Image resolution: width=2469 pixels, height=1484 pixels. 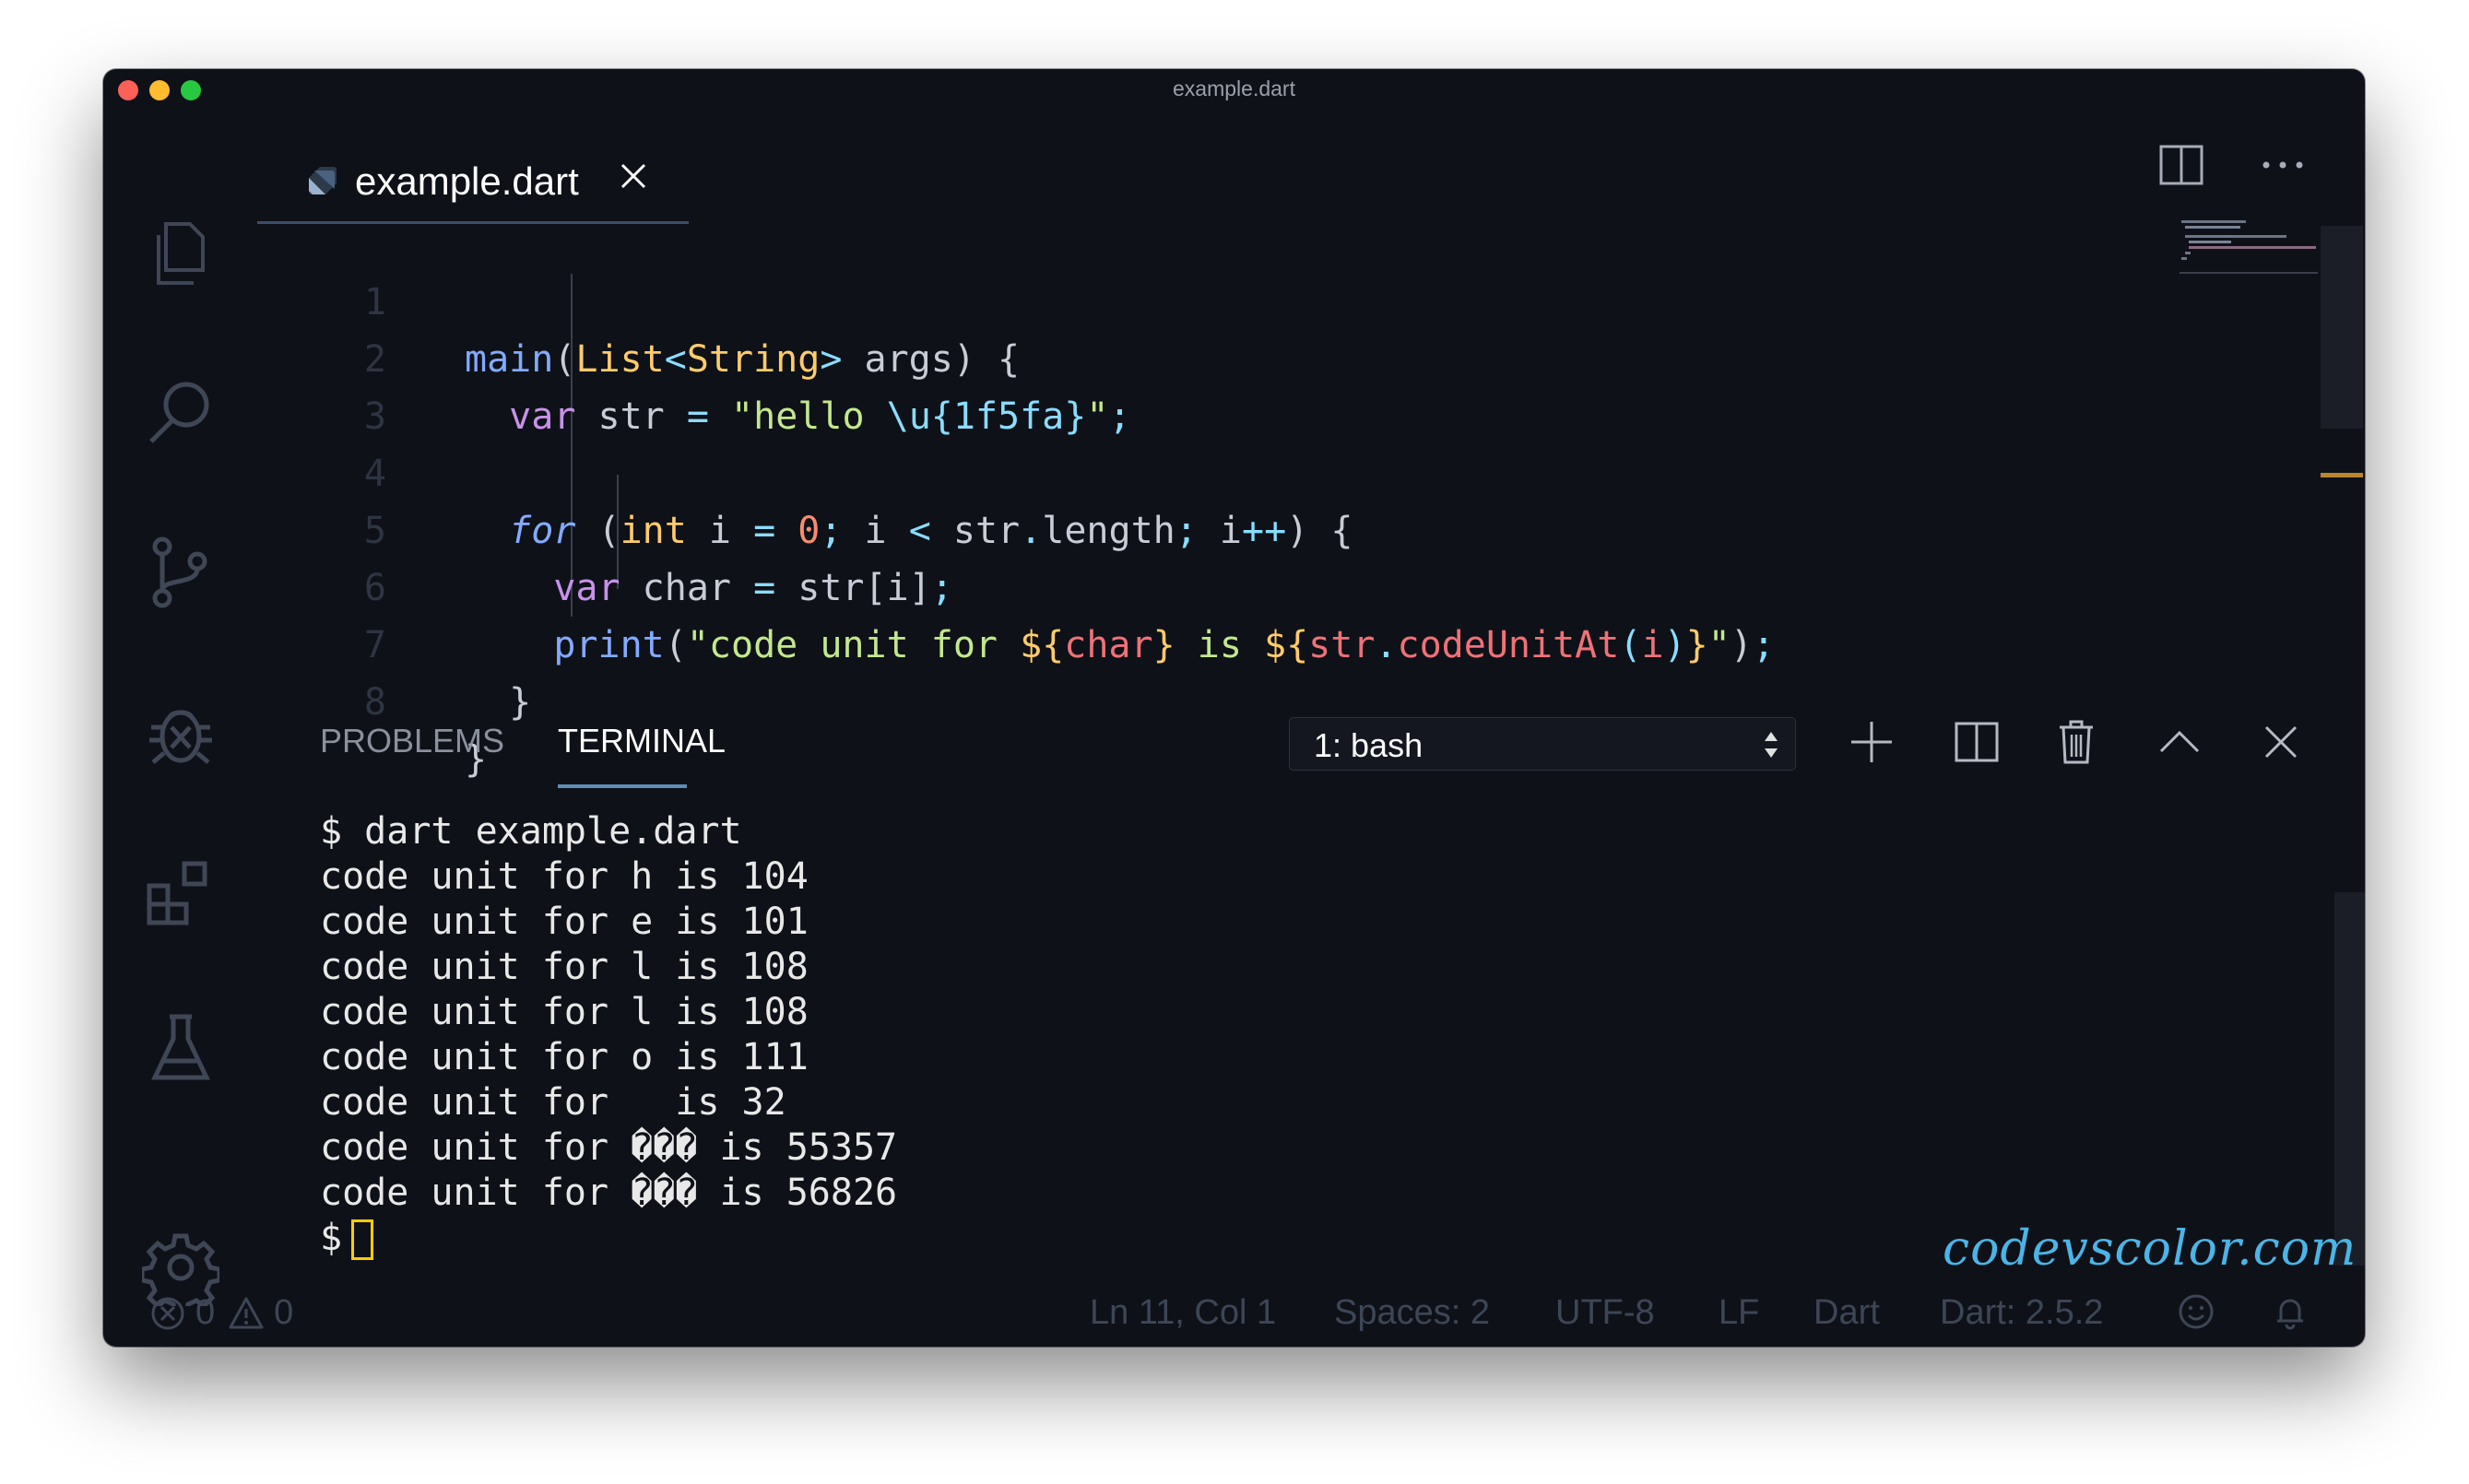 I want to click on split-terminal-icon, so click(x=1977, y=742).